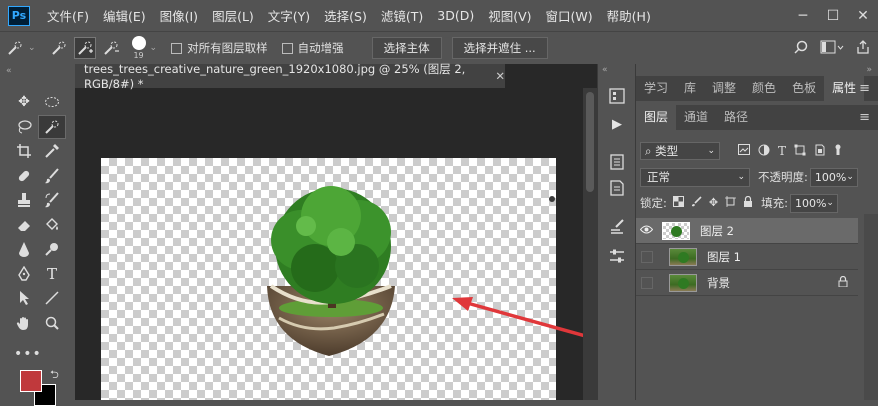  I want to click on menu-edit: 编辑(E), so click(124, 15).